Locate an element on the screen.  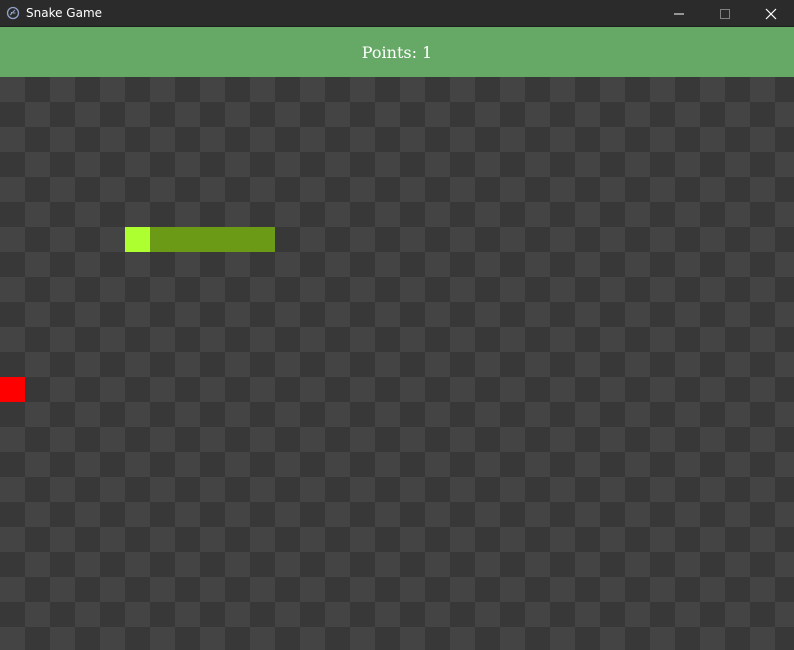
window-controls is located at coordinates (725, 13).